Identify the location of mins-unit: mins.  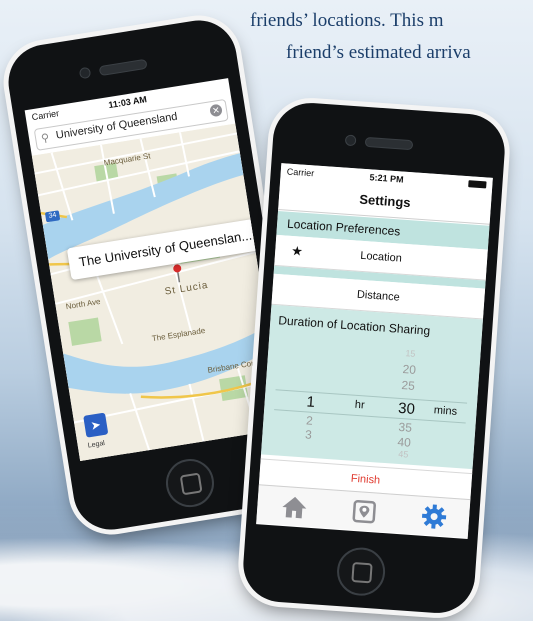
(445, 411).